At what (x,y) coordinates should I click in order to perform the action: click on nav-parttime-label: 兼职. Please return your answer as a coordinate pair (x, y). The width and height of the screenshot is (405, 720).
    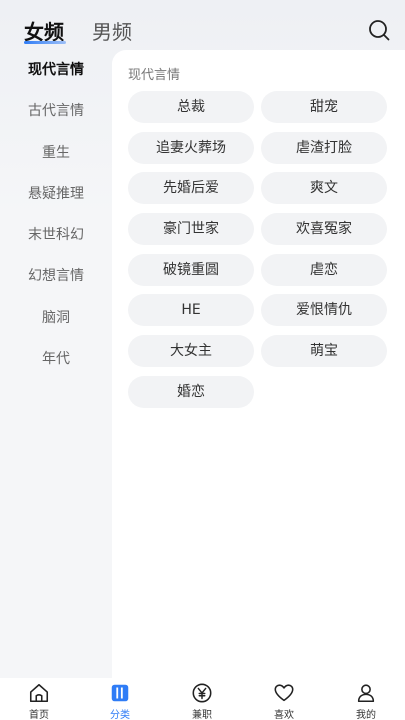
    Looking at the image, I should click on (202, 715).